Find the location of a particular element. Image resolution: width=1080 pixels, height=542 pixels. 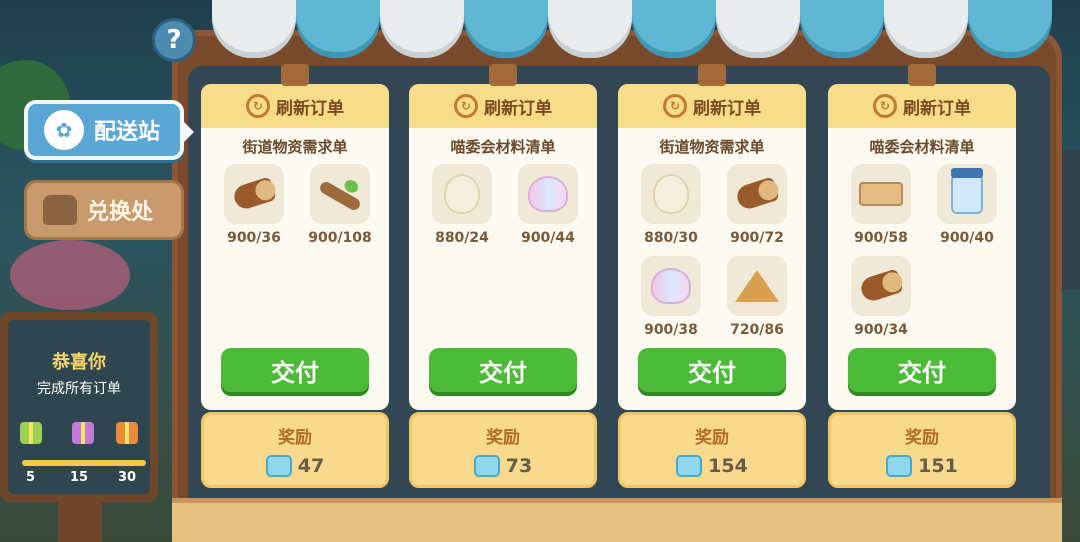

item-count: 880/24 is located at coordinates (462, 238).